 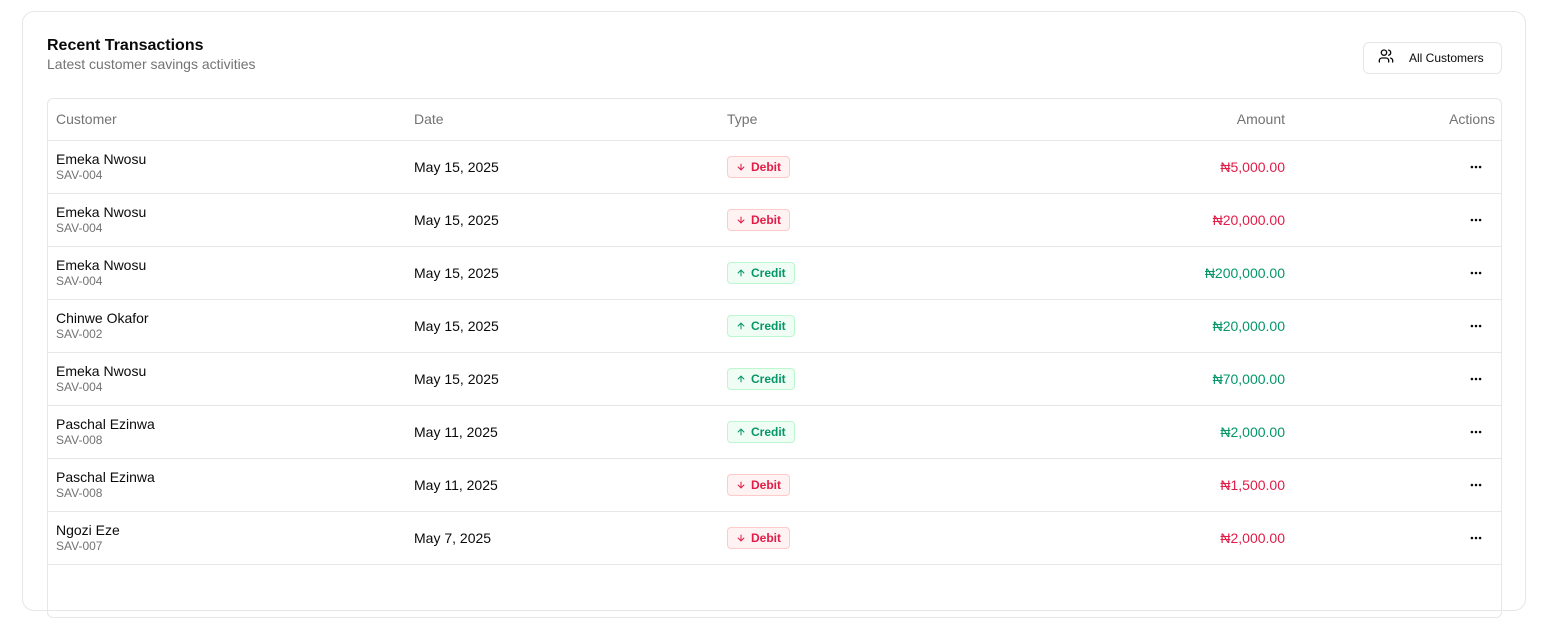 What do you see at coordinates (562, 537) in the screenshot?
I see `date-cell: May 7, 2025` at bounding box center [562, 537].